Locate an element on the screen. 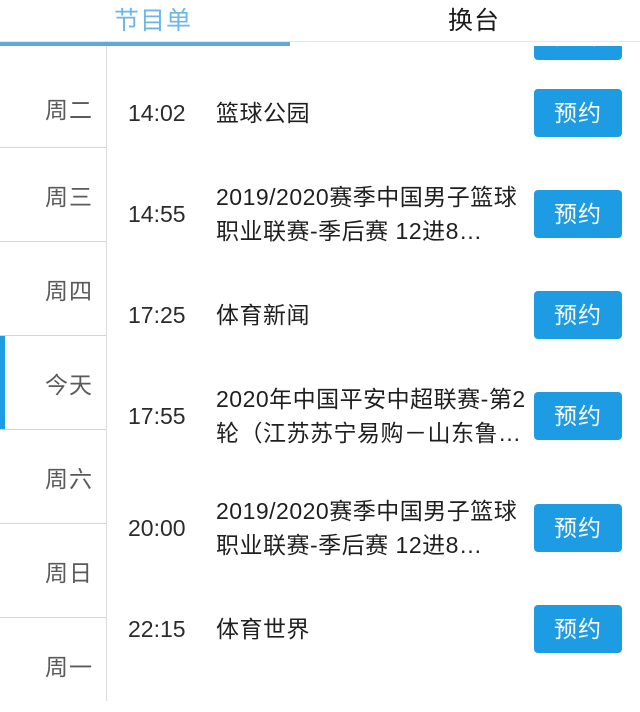 The height and width of the screenshot is (712, 640). program-time: 17:25 is located at coordinates (157, 314).